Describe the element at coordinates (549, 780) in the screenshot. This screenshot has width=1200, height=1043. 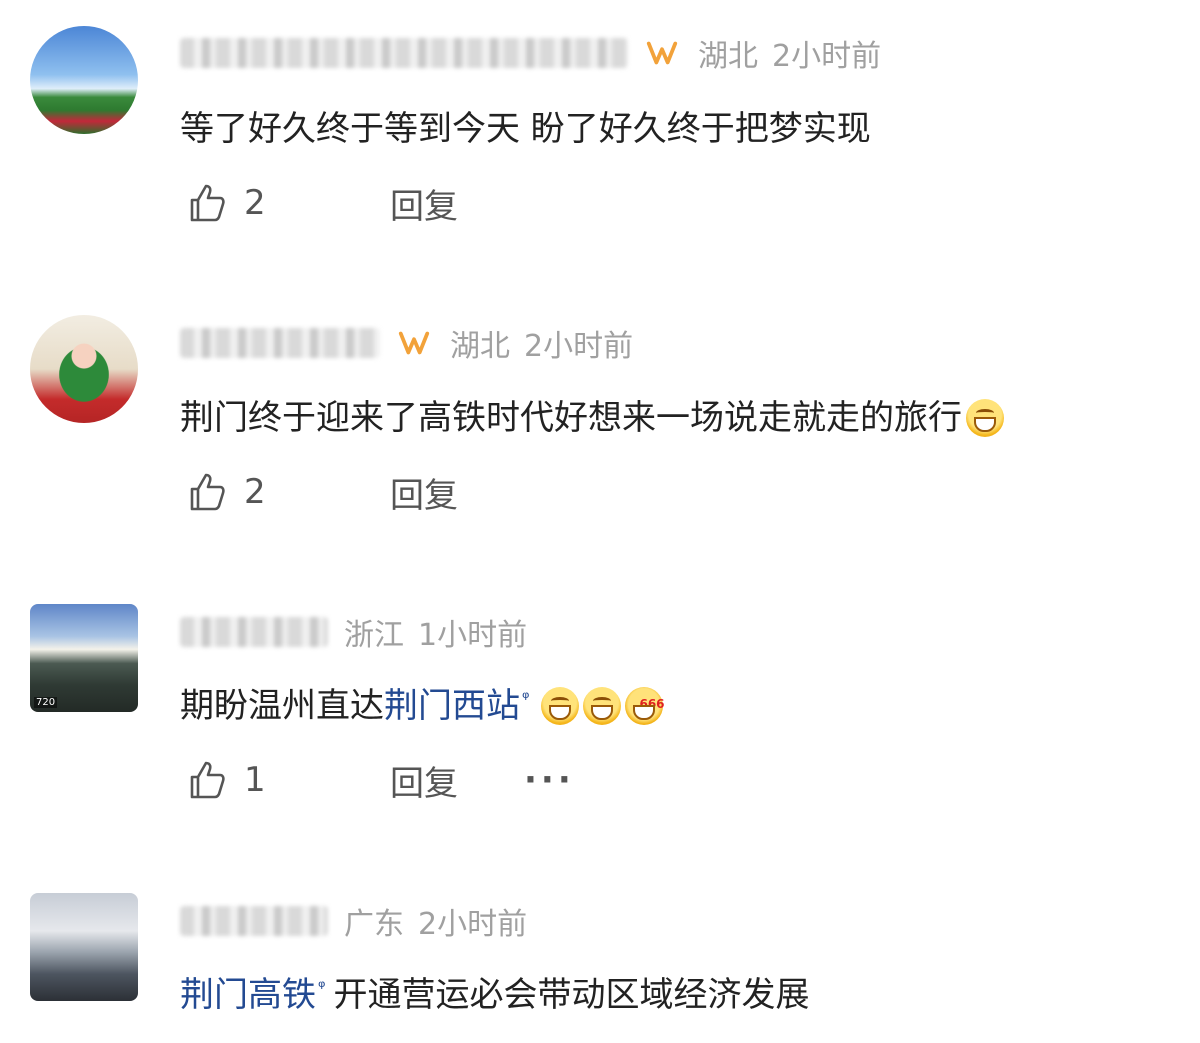
I see `more-options-button: ···` at that location.